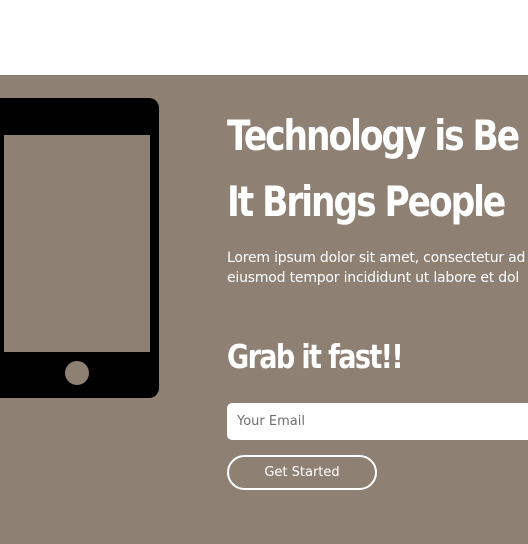  I want to click on hero-headline-line-2: It Brings People, so click(366, 201).